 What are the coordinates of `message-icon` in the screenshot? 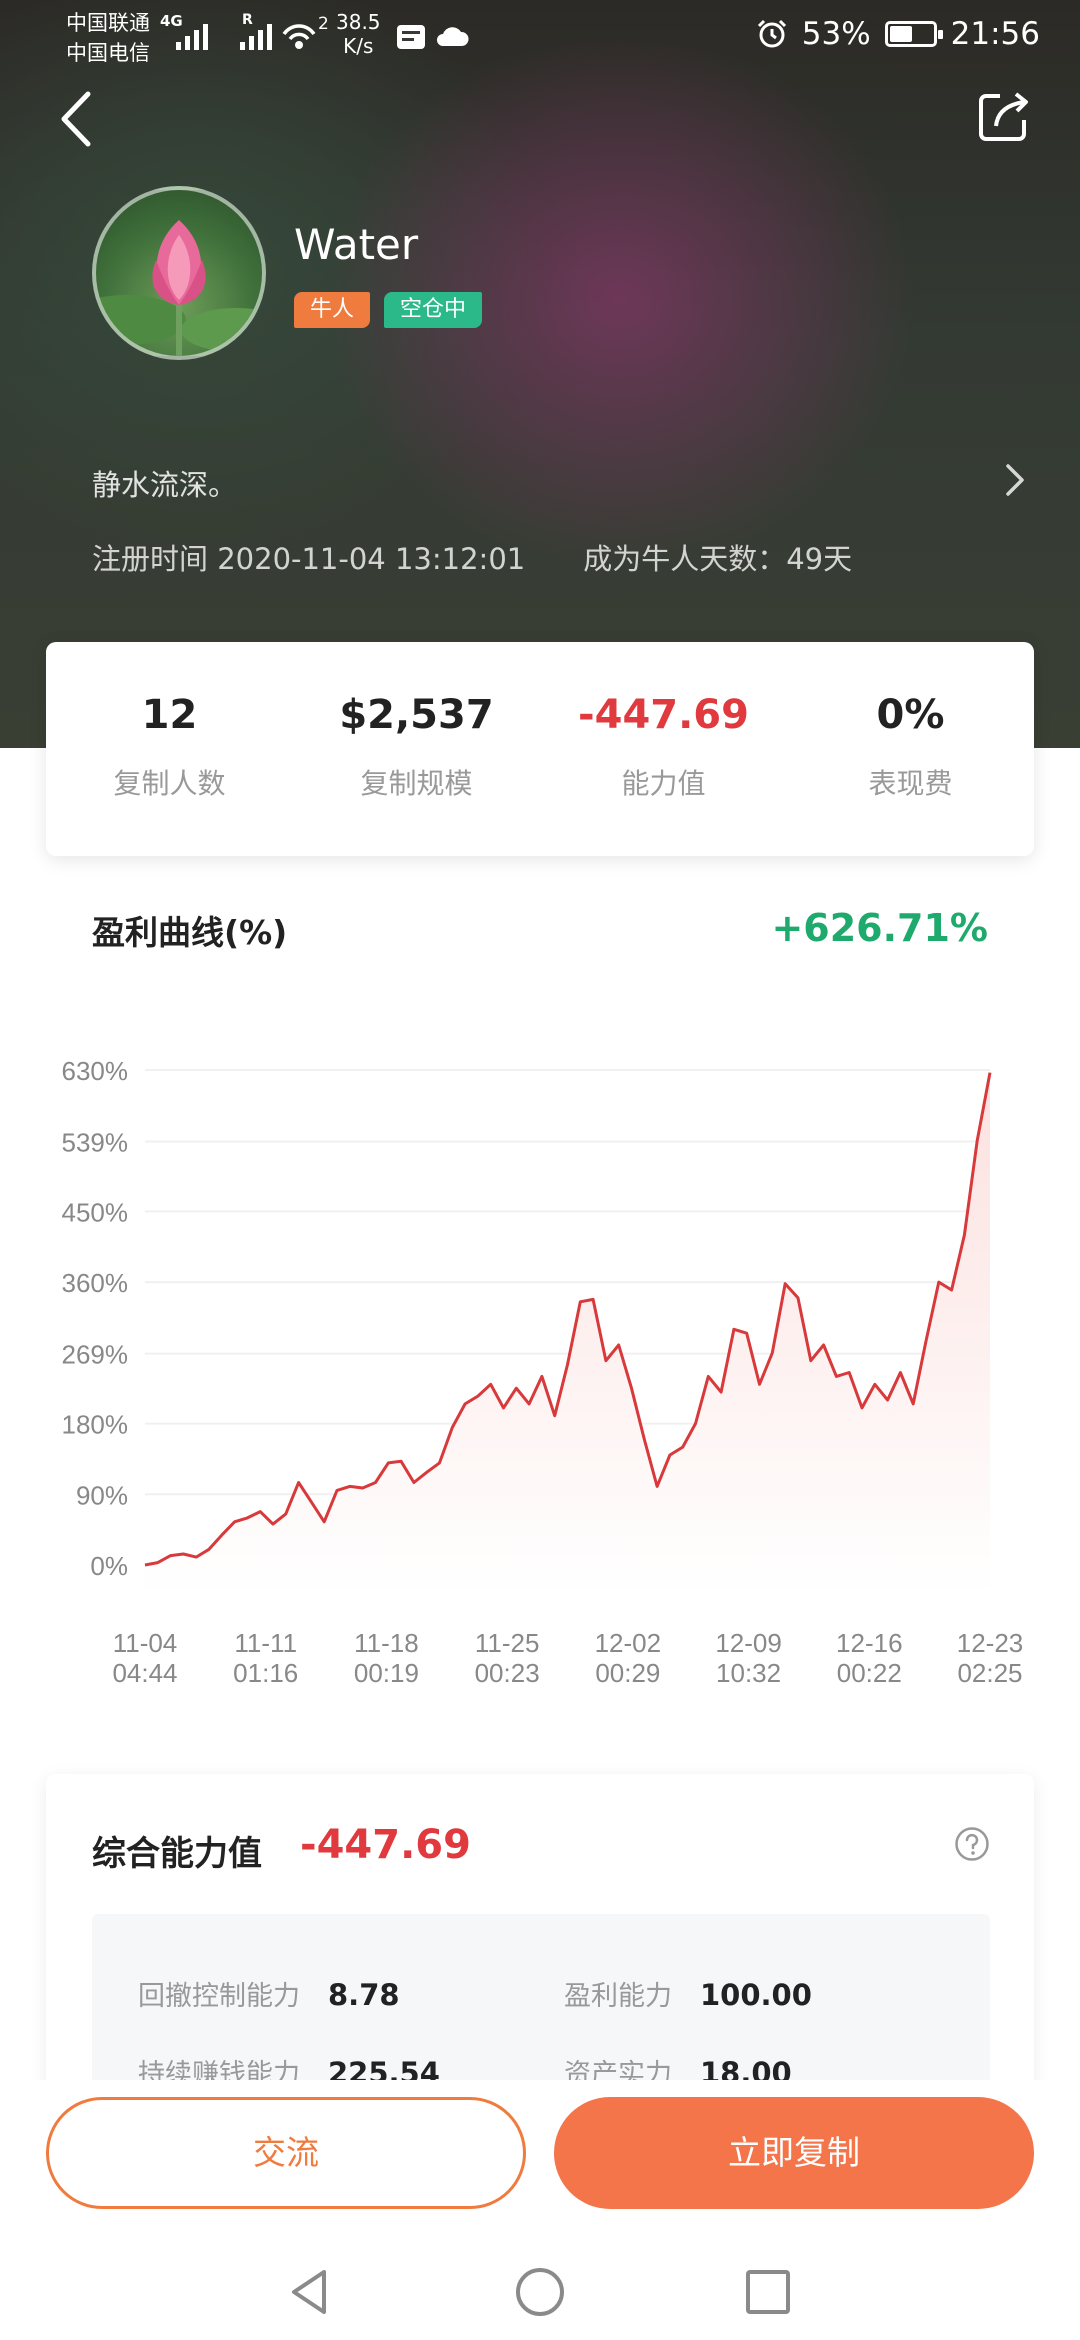 It's located at (411, 37).